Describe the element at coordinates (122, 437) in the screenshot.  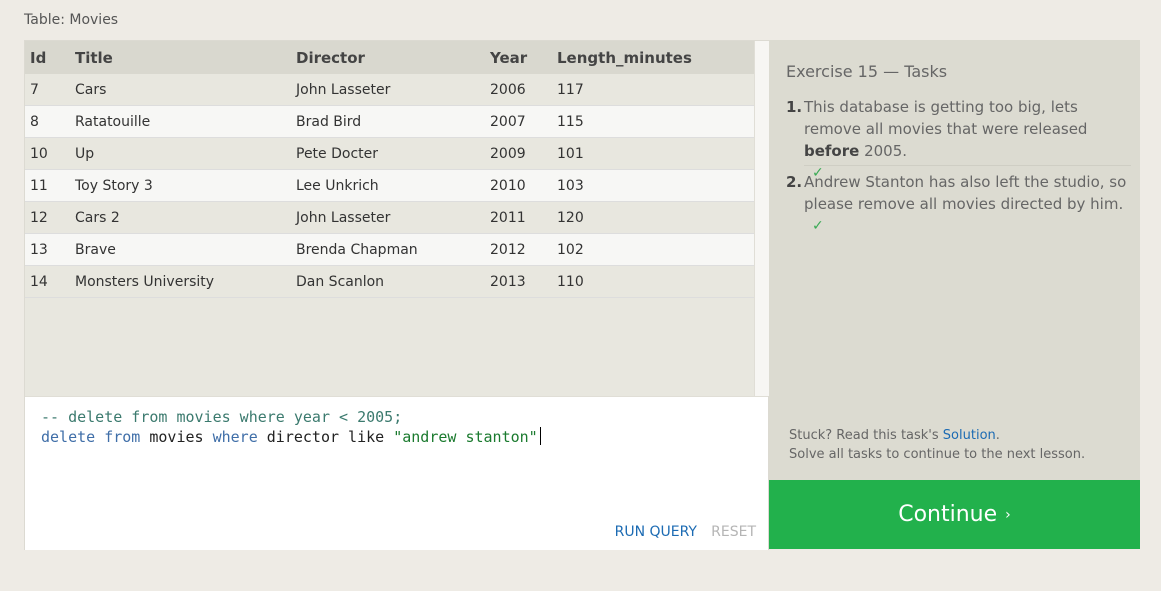
I see `code-keyword: from` at that location.